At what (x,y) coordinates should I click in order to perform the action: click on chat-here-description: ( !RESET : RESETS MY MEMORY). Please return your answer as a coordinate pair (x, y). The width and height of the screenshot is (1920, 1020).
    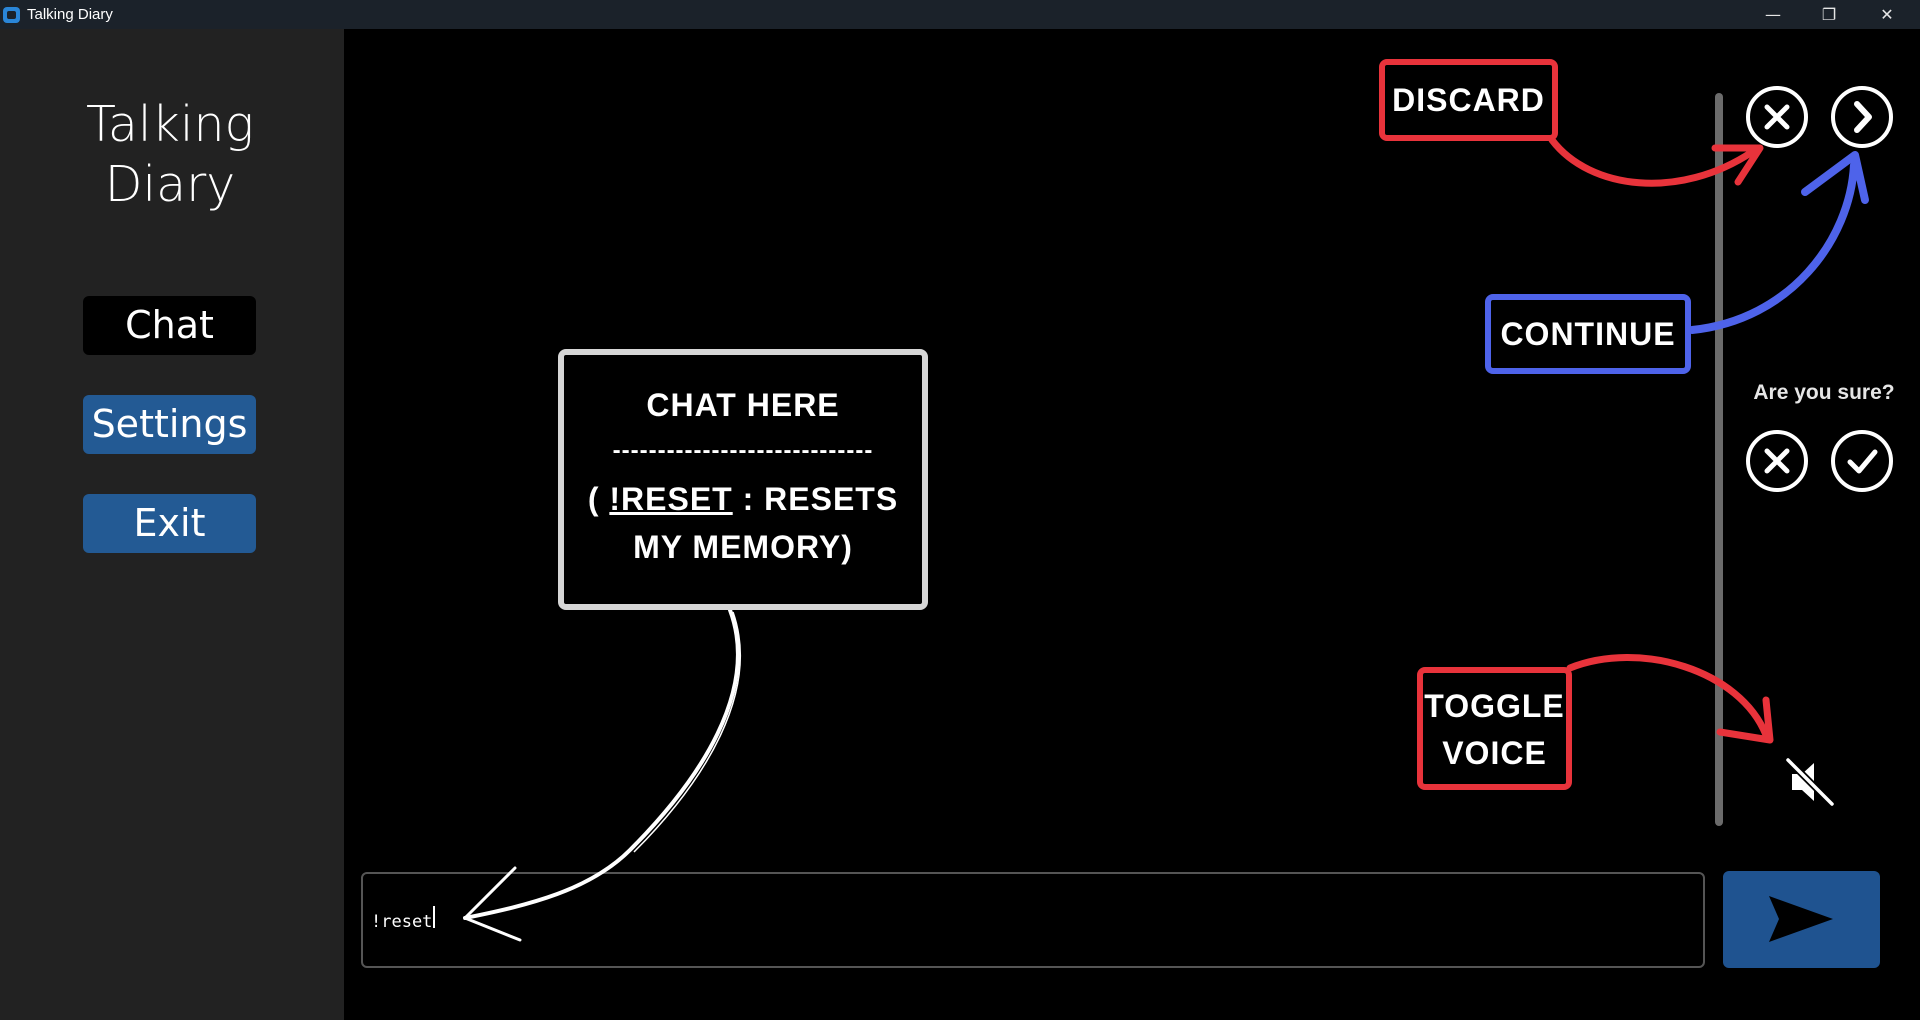
    Looking at the image, I should click on (743, 523).